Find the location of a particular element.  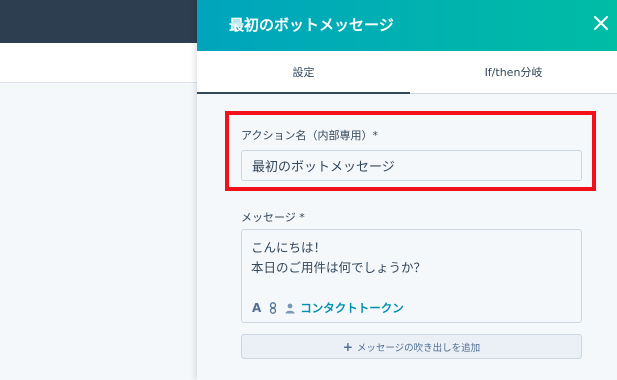

panel-title: 最初のボットメッセージ is located at coordinates (311, 25).